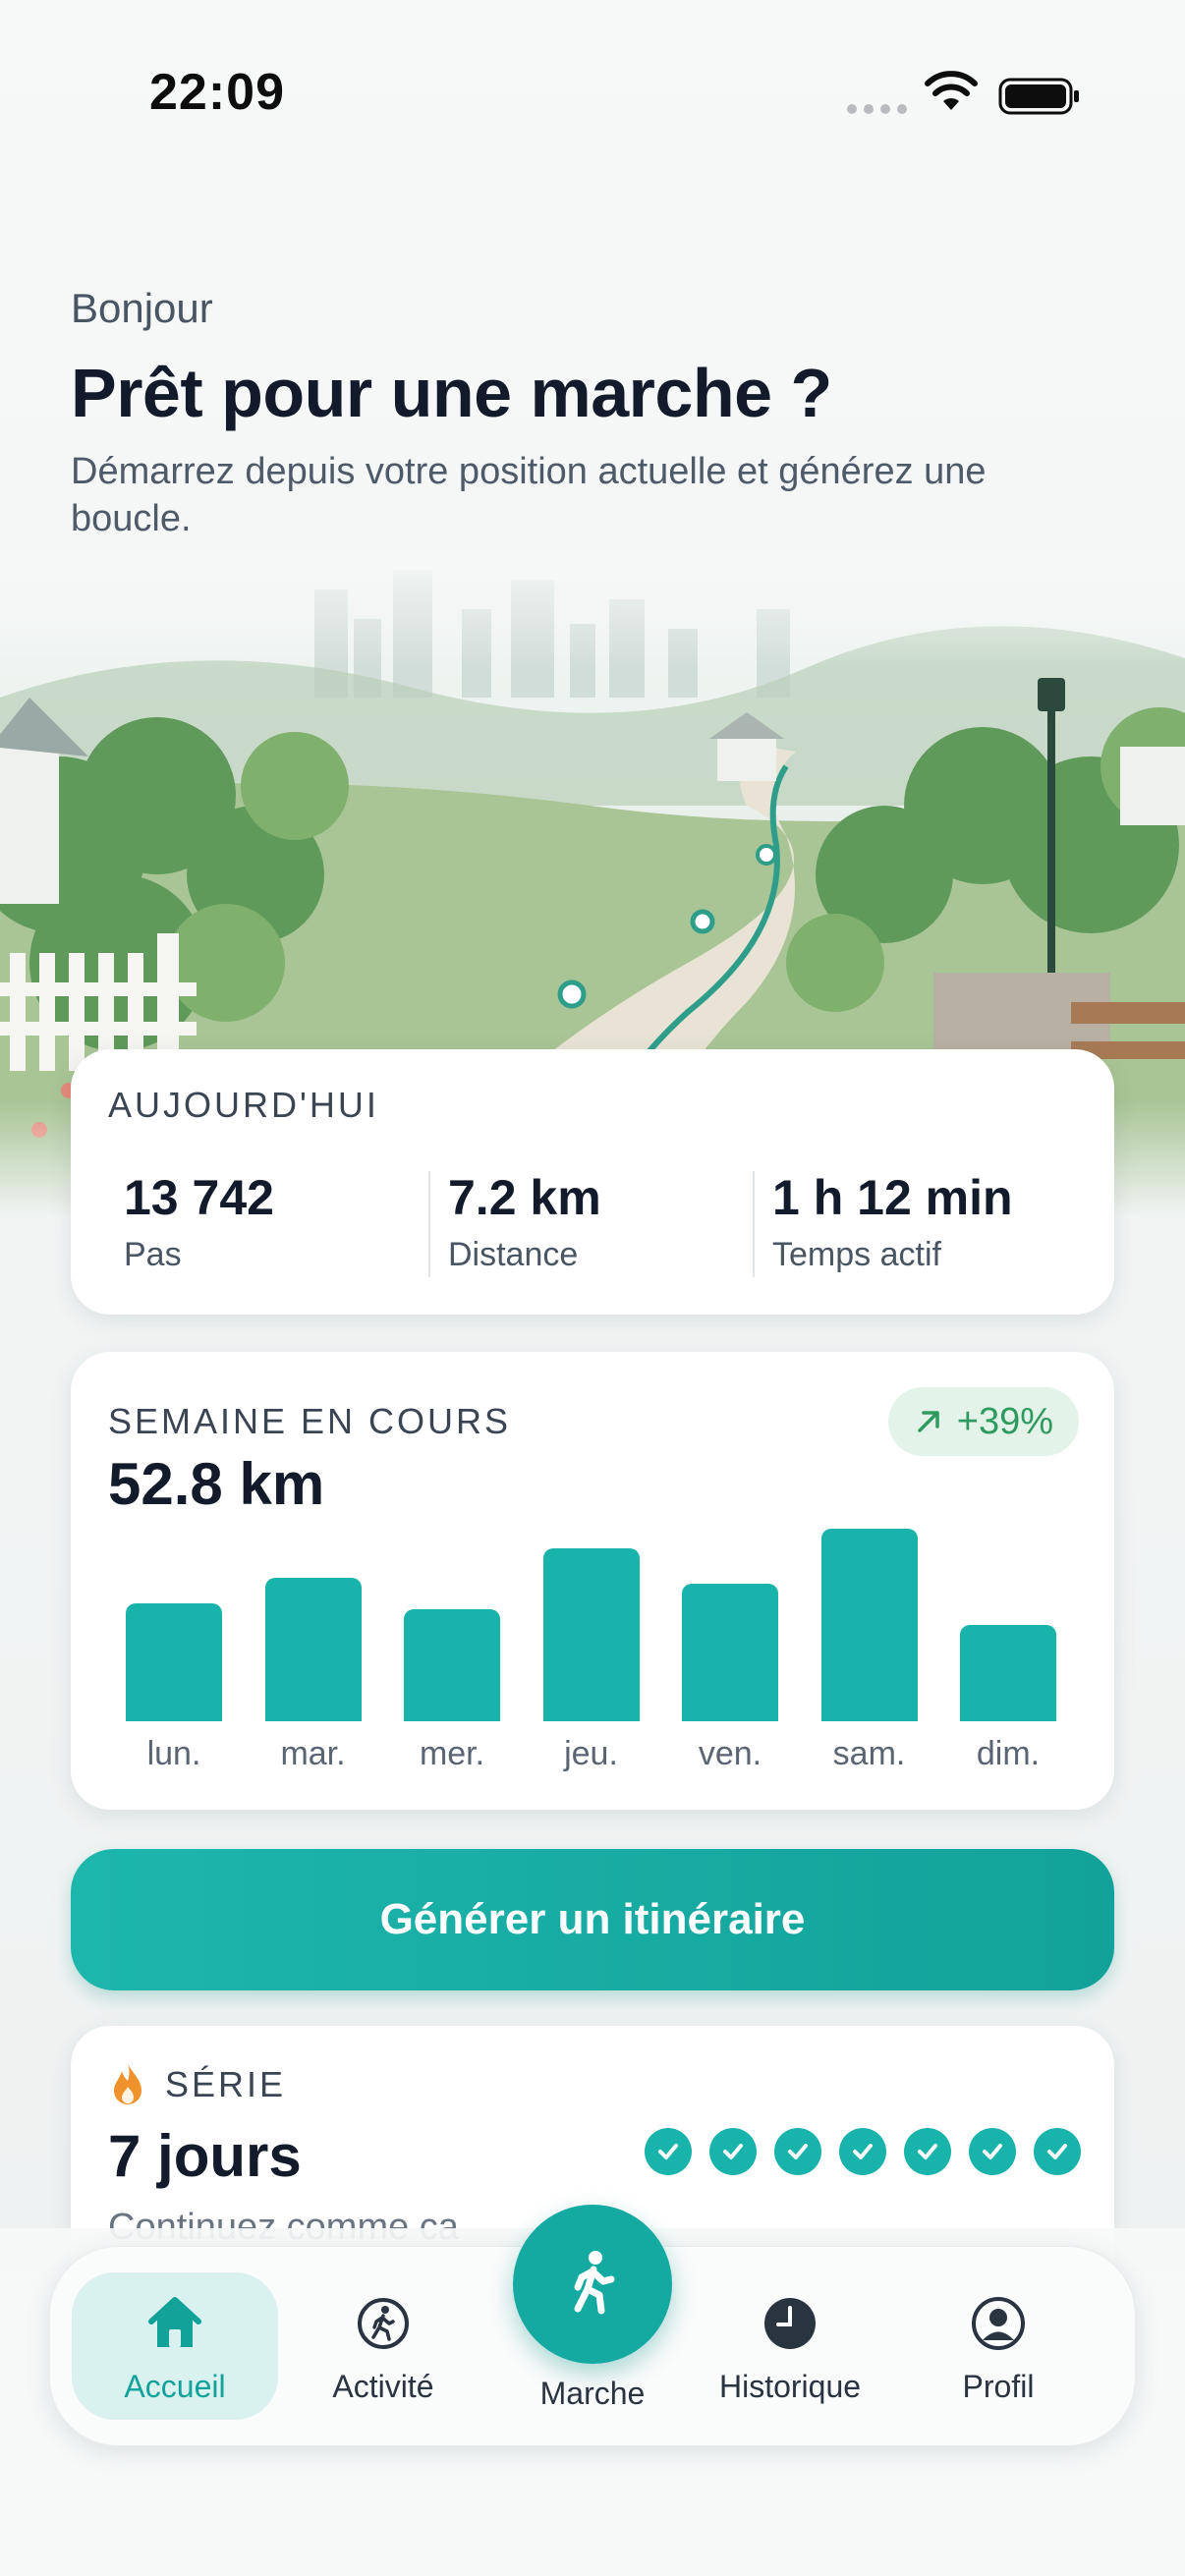 The image size is (1185, 2576). What do you see at coordinates (128, 2083) in the screenshot?
I see `flame-icon` at bounding box center [128, 2083].